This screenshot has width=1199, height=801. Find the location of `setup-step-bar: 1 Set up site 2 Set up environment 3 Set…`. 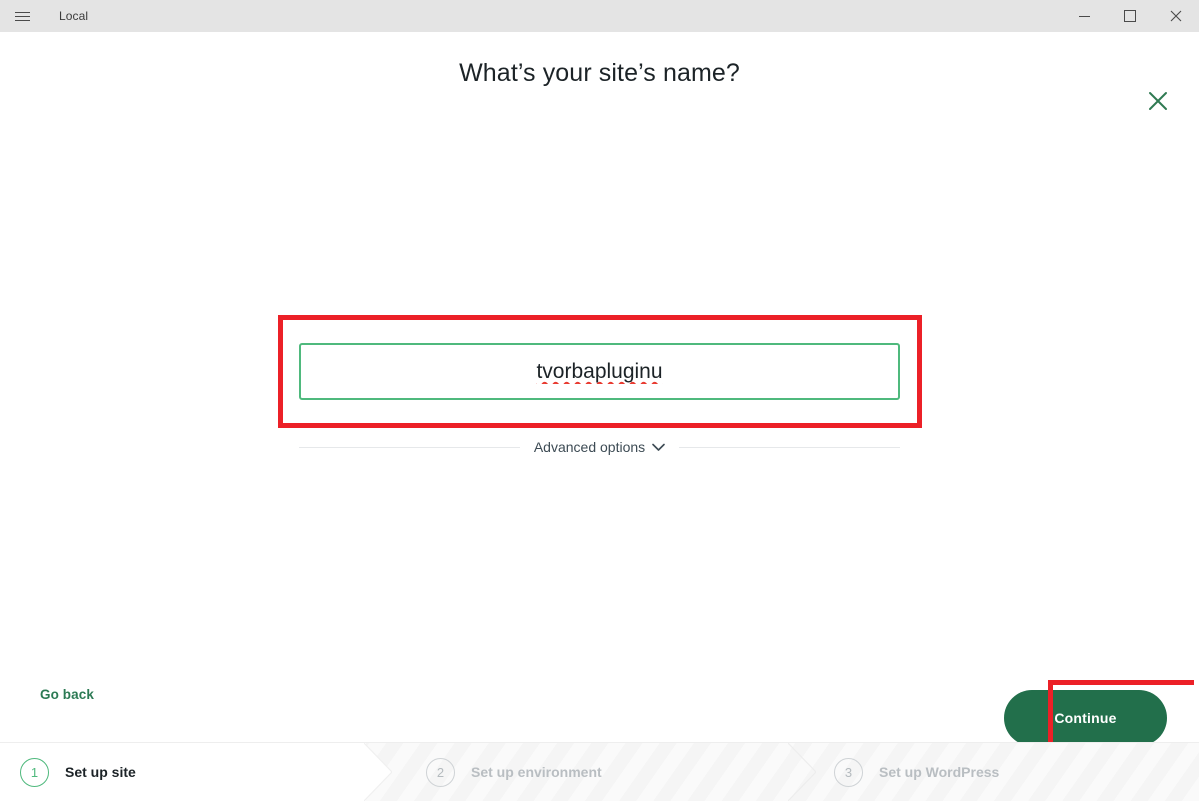

setup-step-bar: 1 Set up site 2 Set up environment 3 Set… is located at coordinates (599, 771).